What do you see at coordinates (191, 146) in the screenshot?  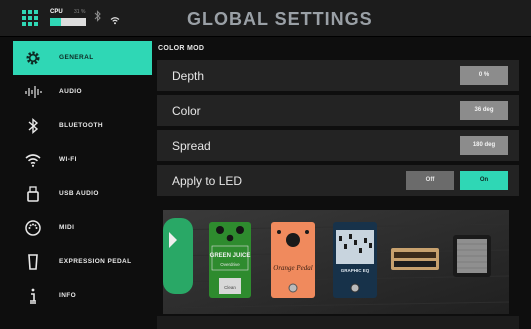 I see `spread-label: Spread` at bounding box center [191, 146].